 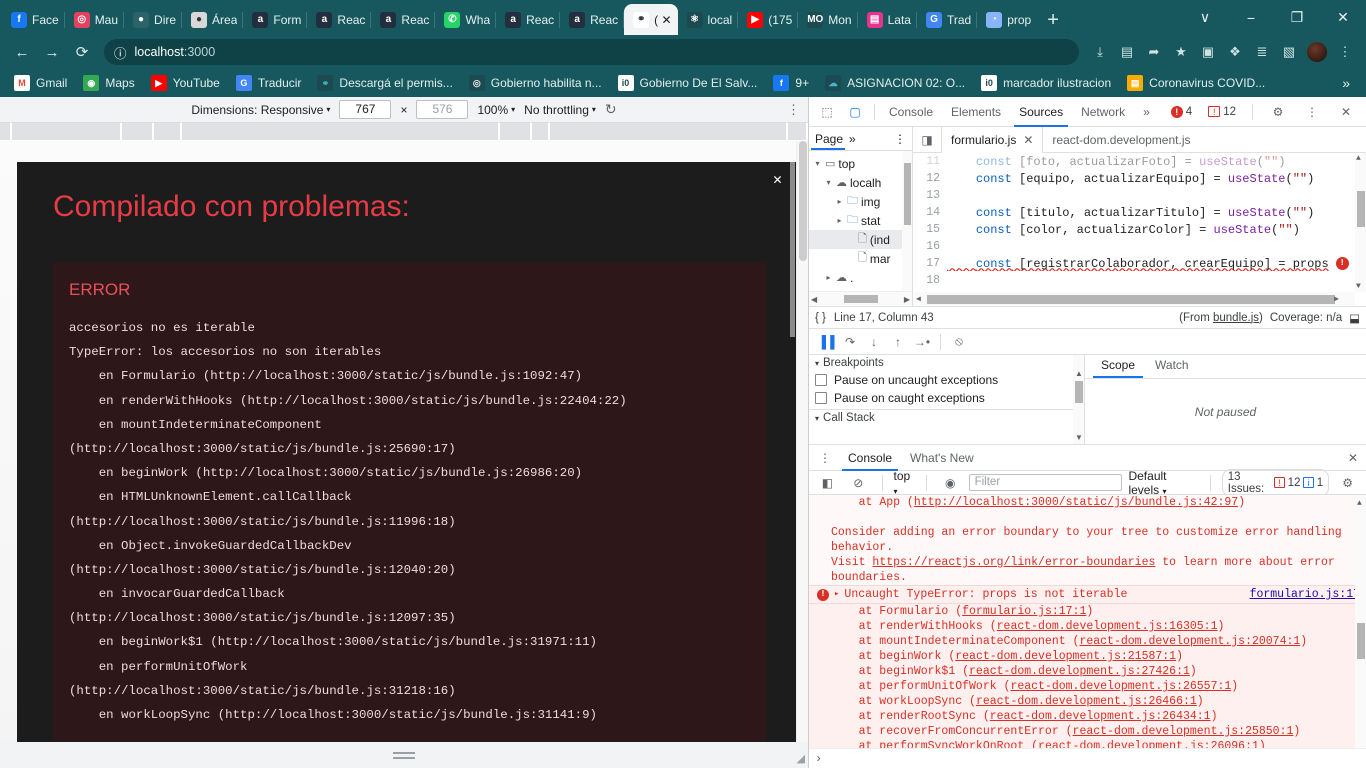 I want to click on tree-node: ▸ 🗀 img, so click(x=860, y=201).